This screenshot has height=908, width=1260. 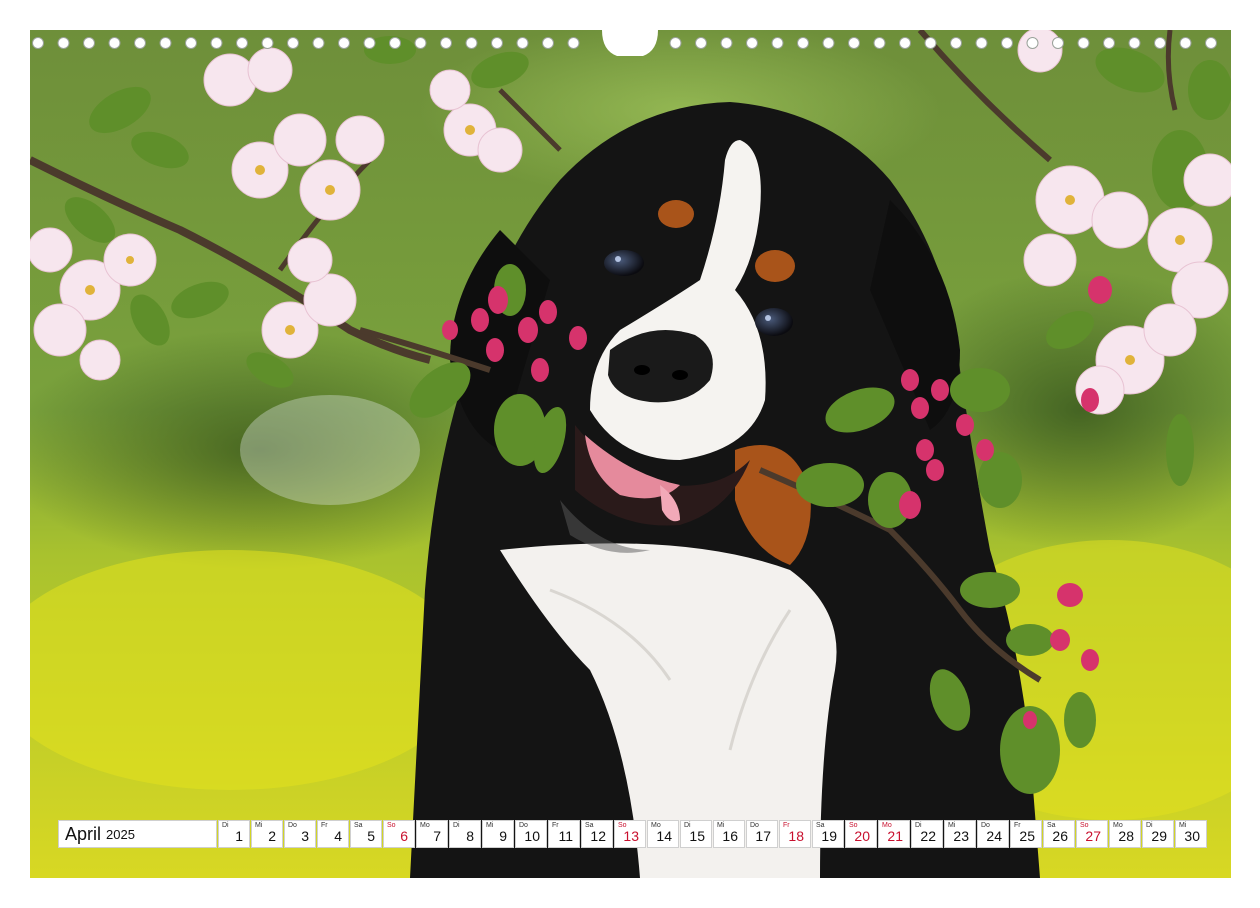 I want to click on day-cell: Fr 11, so click(x=564, y=834).